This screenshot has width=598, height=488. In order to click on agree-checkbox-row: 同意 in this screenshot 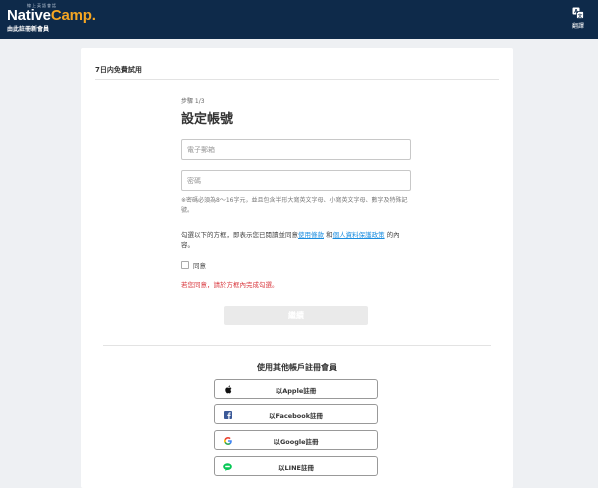, I will do `click(193, 265)`.